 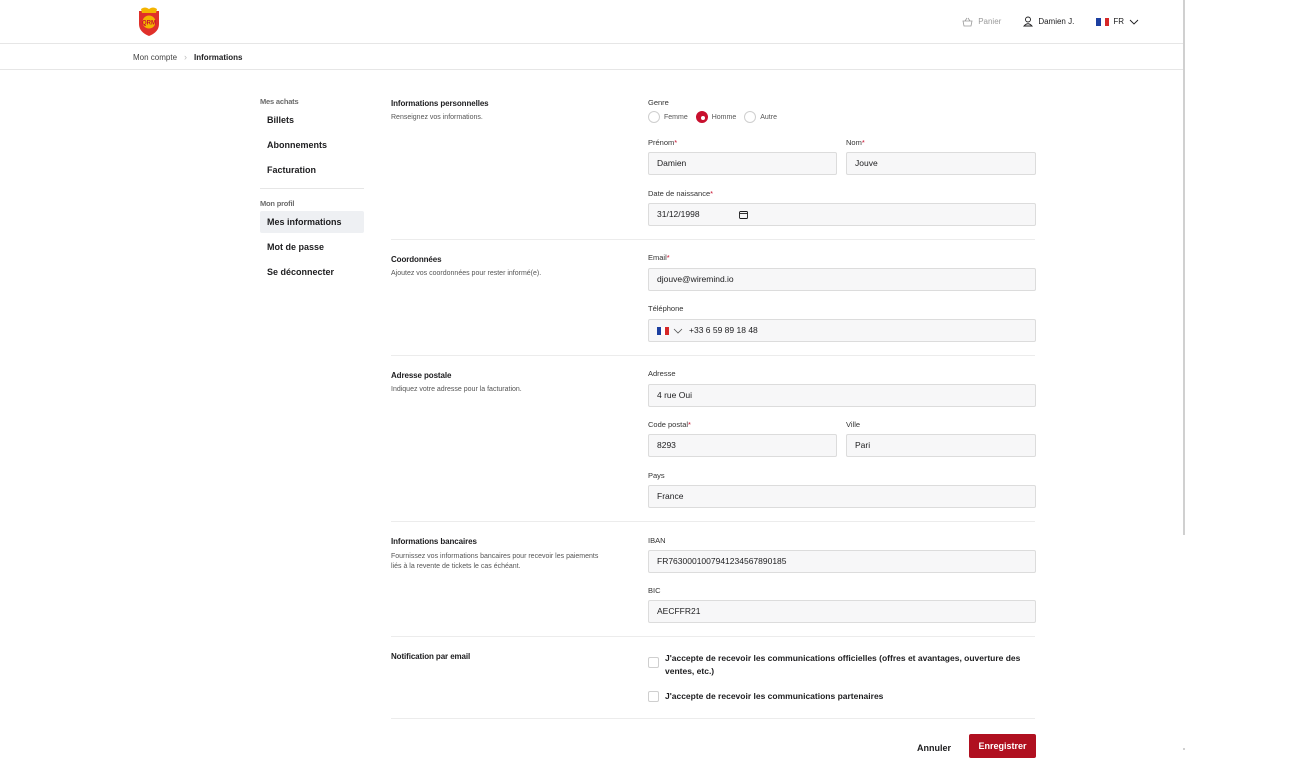 I want to click on street-field: 4 rue Oui, so click(x=842, y=395).